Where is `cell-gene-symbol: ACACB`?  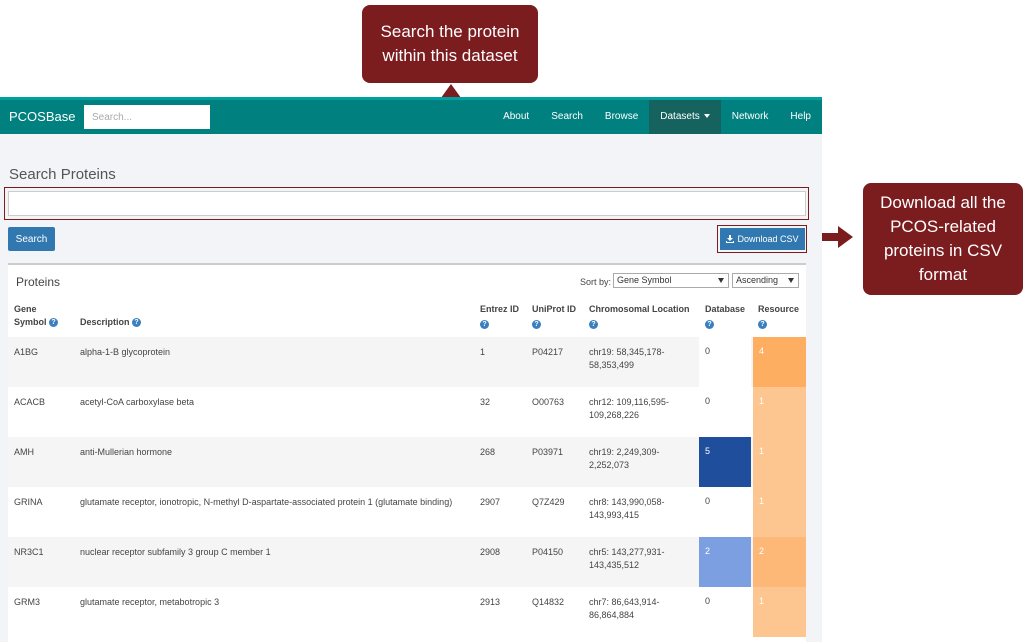 cell-gene-symbol: ACACB is located at coordinates (29, 402).